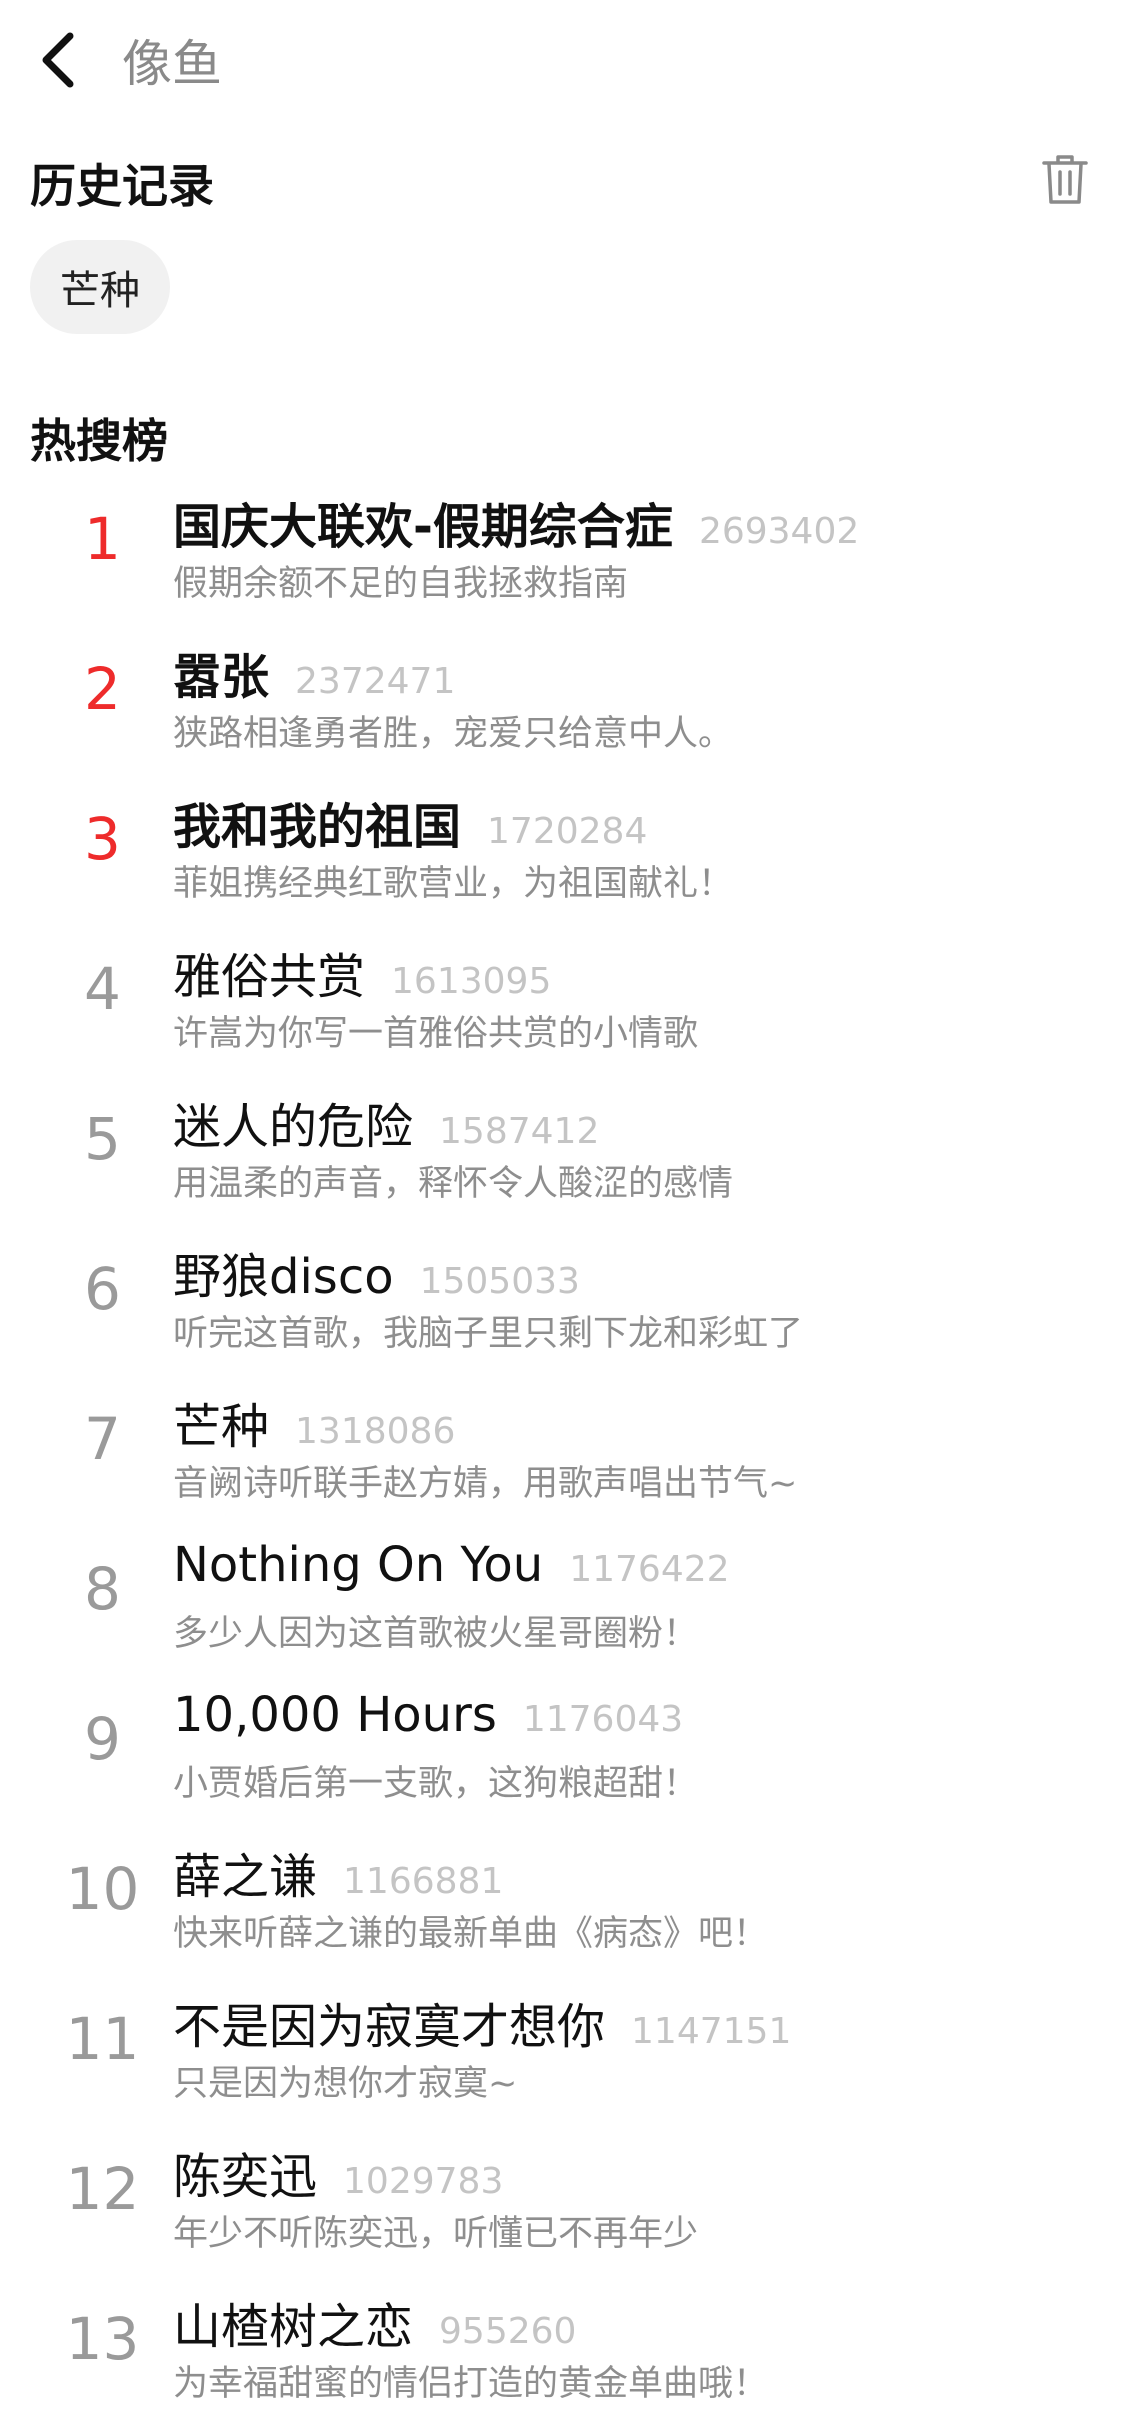 The image size is (1125, 2436). Describe the element at coordinates (471, 2384) in the screenshot. I see `item-description: 为幸福甜蜜的情侣打造的黄金单曲哦！` at that location.